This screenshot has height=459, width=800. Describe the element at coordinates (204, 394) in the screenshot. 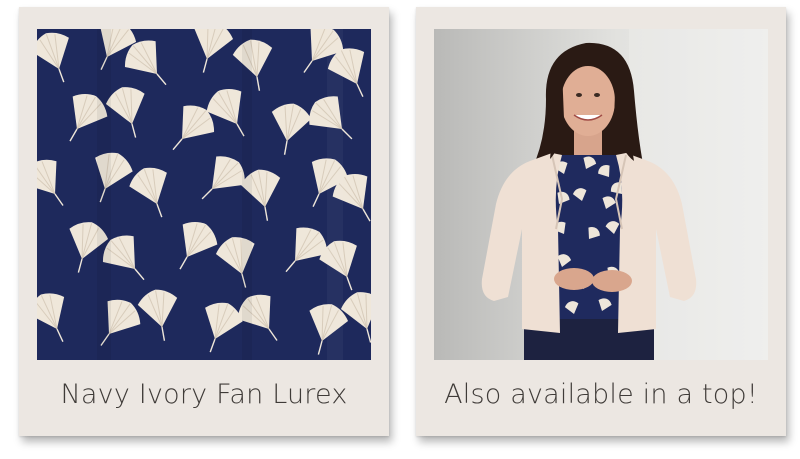

I see `product-caption: Navy Ivory Fan Lurex` at that location.